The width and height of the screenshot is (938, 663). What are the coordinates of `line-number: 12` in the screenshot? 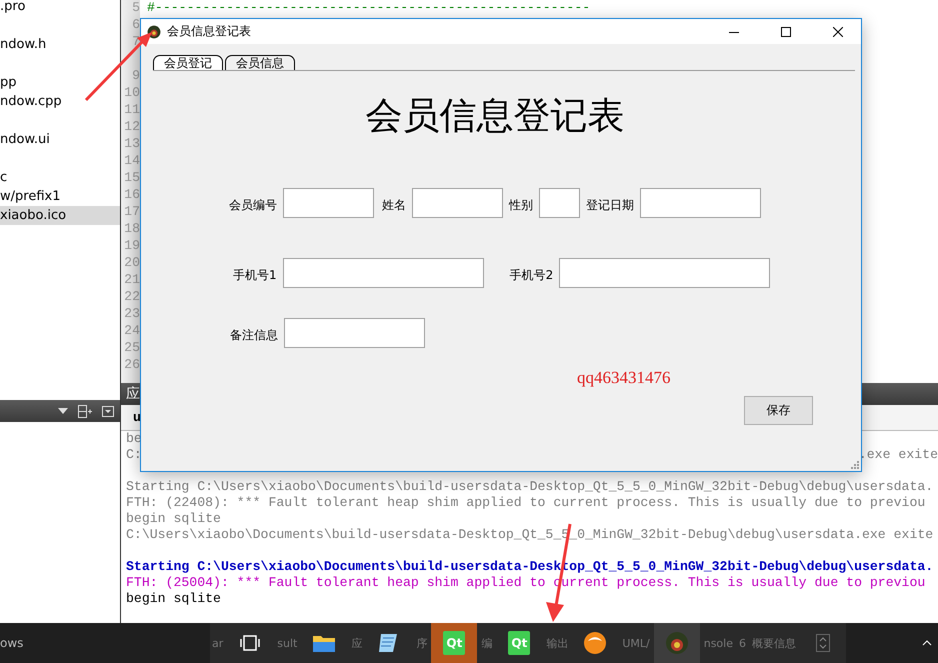 It's located at (131, 126).